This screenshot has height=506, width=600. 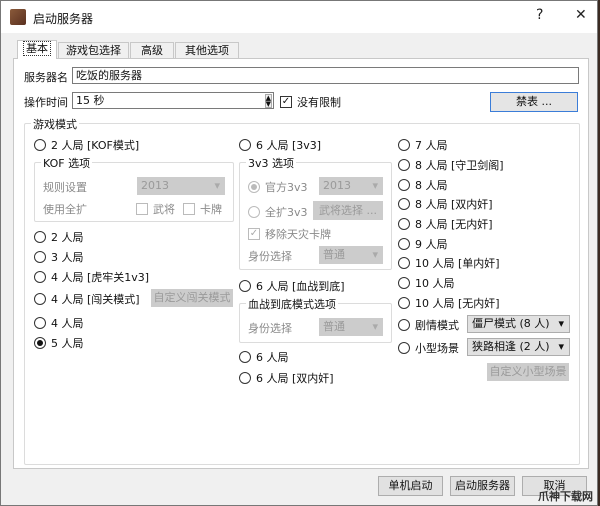 What do you see at coordinates (437, 348) in the screenshot?
I see `radio-label: 小型场景` at bounding box center [437, 348].